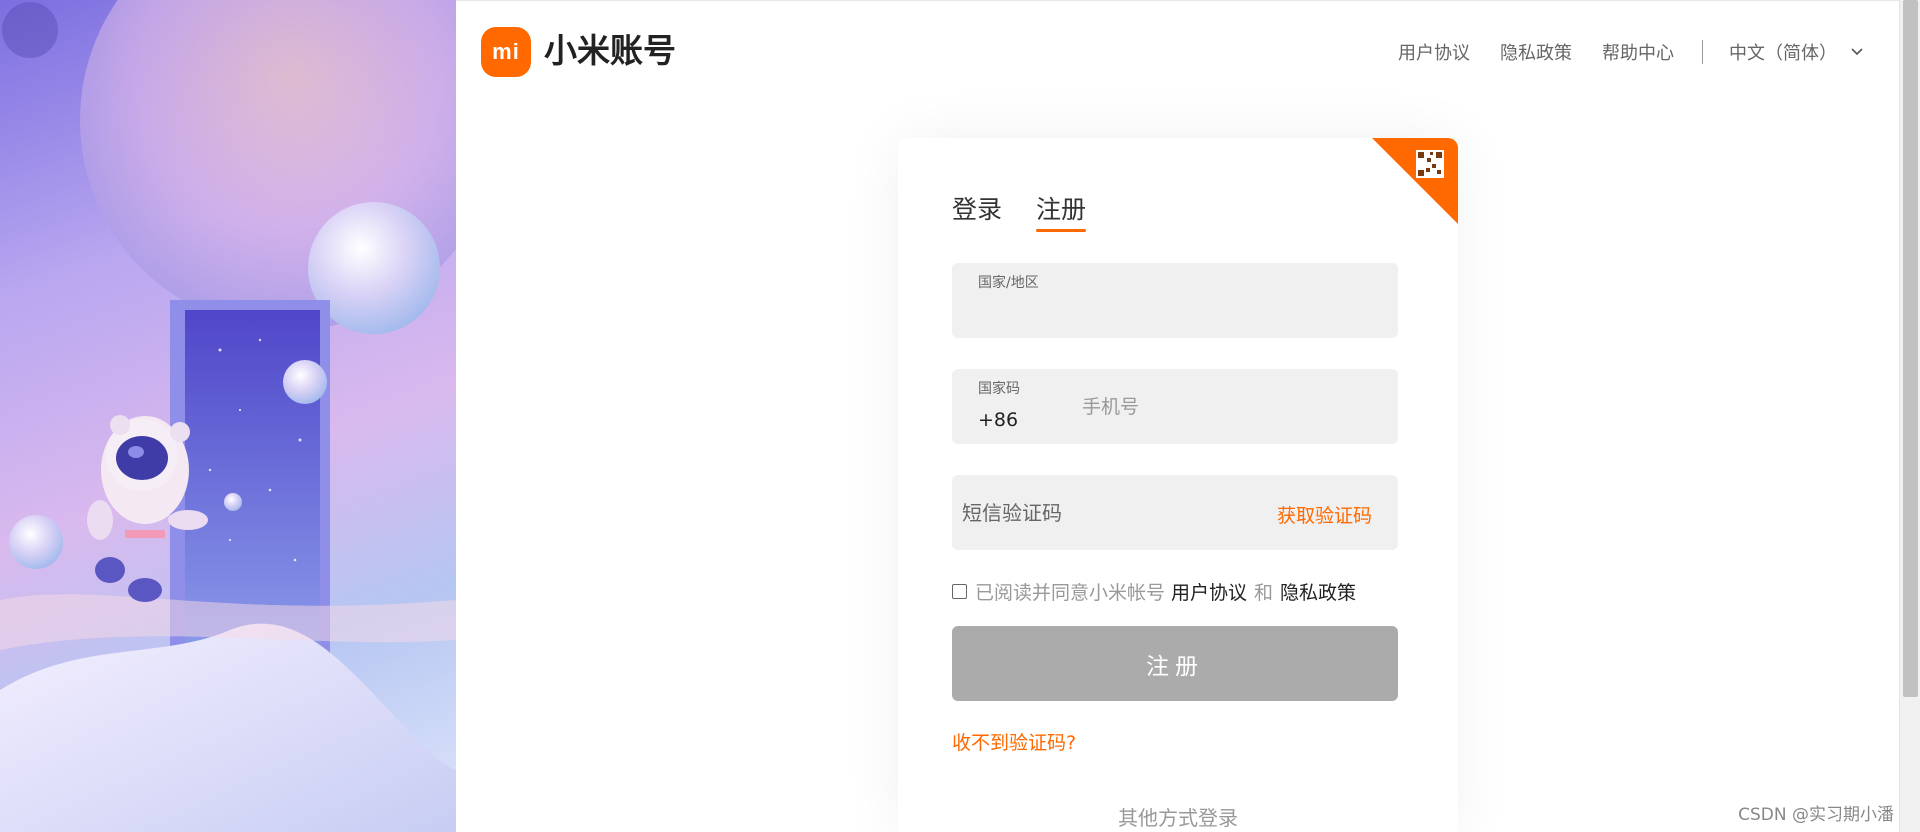 The width and height of the screenshot is (1920, 832). Describe the element at coordinates (977, 208) in the screenshot. I see `tab-login: 登录` at that location.